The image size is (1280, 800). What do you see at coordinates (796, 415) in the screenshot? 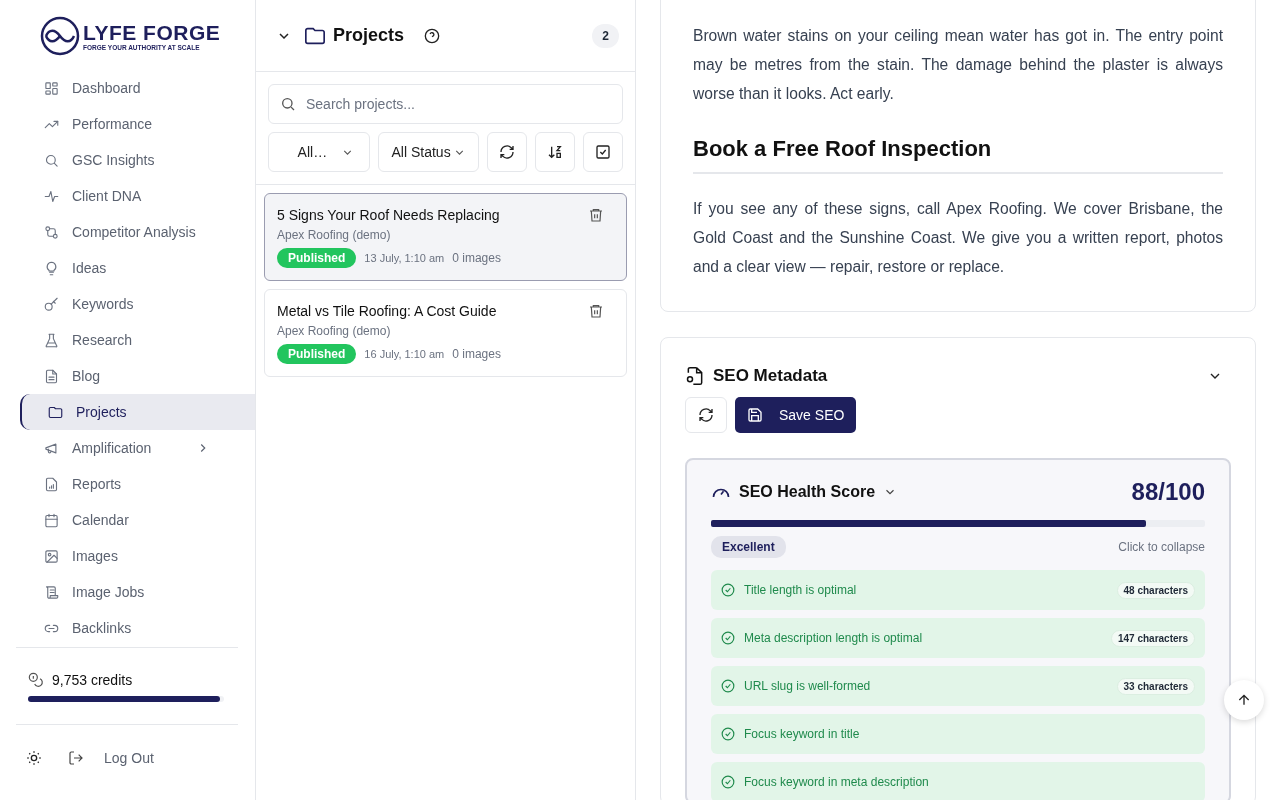
I see `save-button: Save SEO` at bounding box center [796, 415].